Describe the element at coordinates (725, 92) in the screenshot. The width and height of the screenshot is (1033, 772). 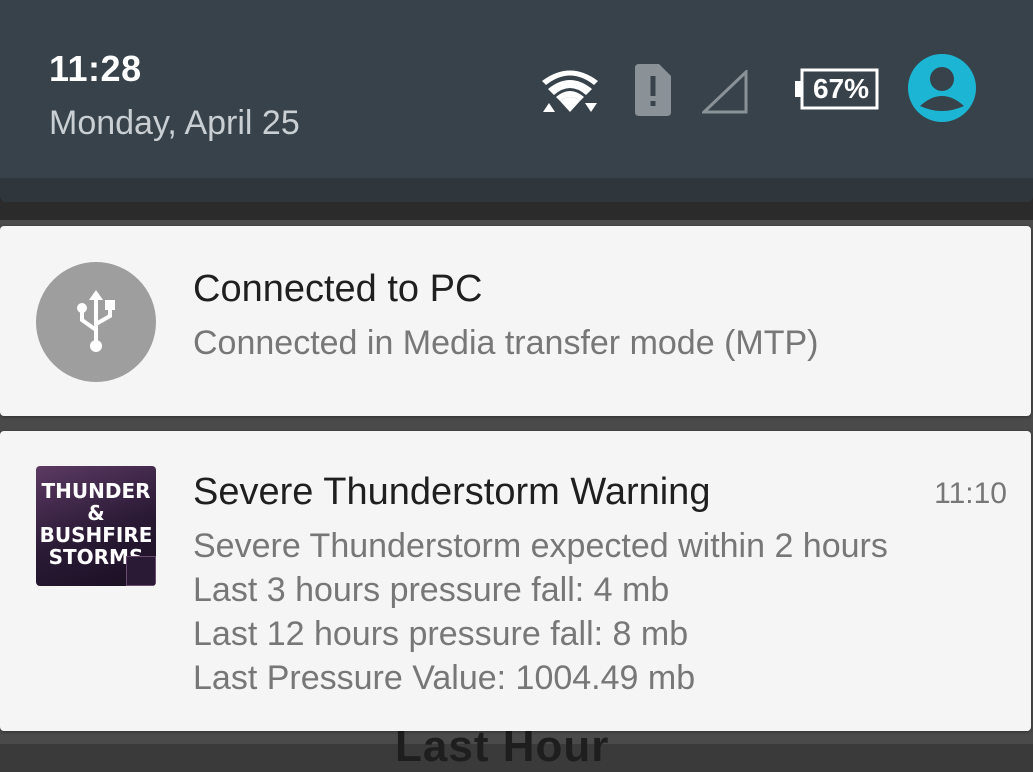
I see `cell-signal-icon` at that location.